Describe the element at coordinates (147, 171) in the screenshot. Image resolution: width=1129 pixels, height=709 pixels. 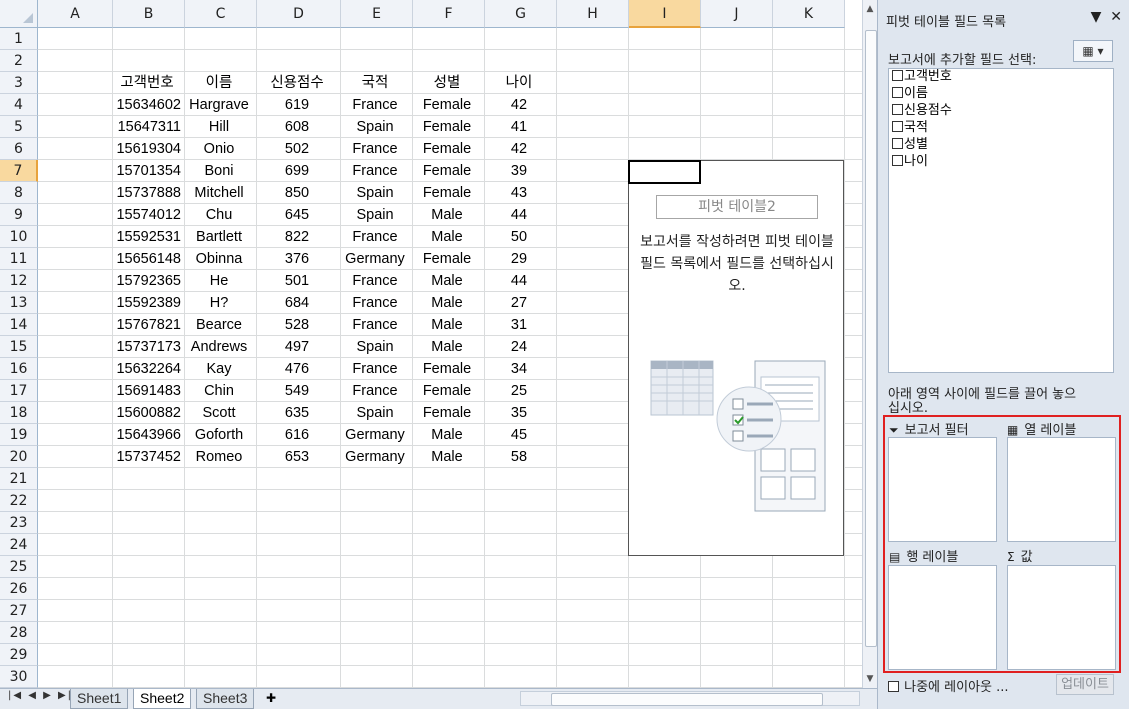
I see `table-cell: 15701354` at that location.